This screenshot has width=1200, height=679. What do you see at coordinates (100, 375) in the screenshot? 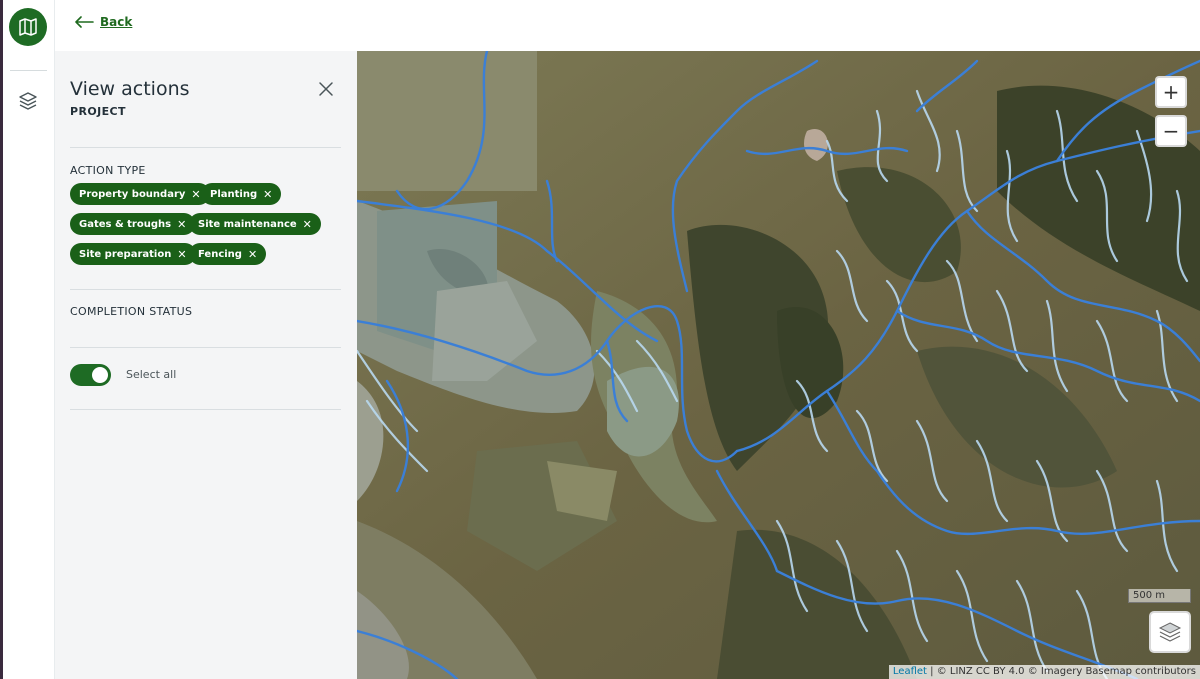
I see `toggle-knob` at bounding box center [100, 375].